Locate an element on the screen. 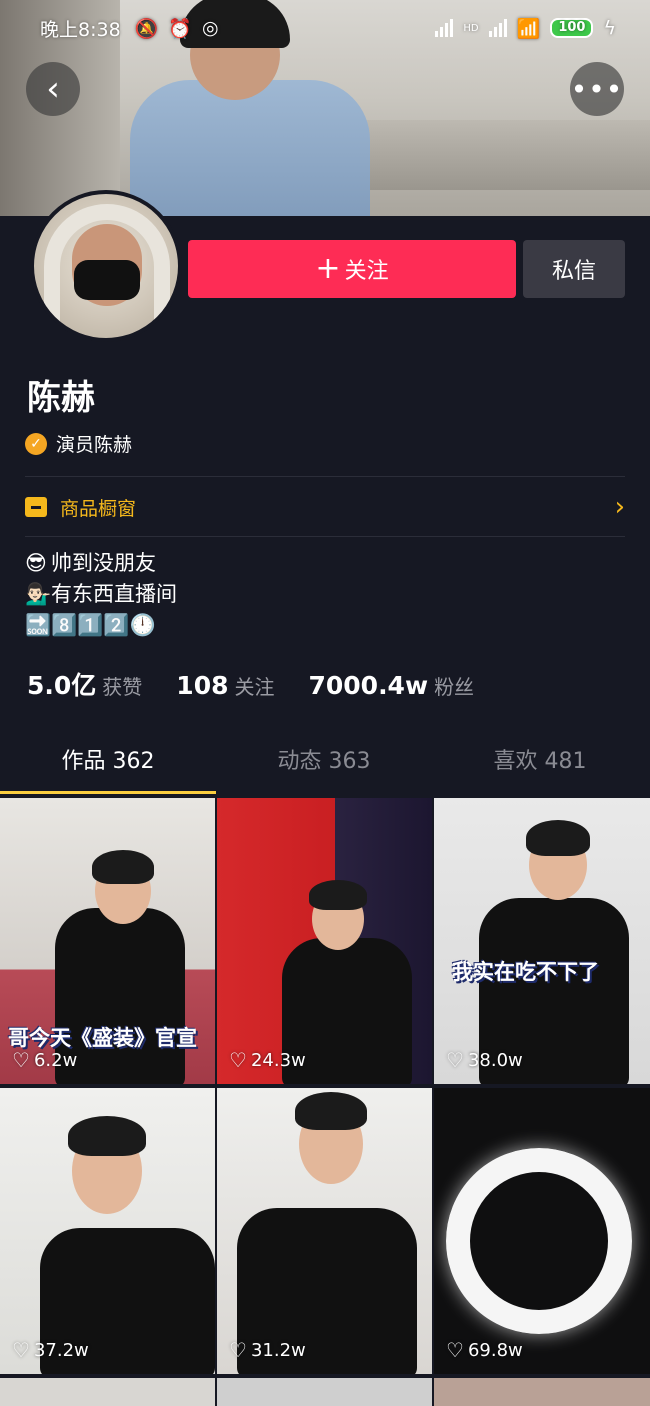  tab-works: 作品 362 is located at coordinates (108, 766).